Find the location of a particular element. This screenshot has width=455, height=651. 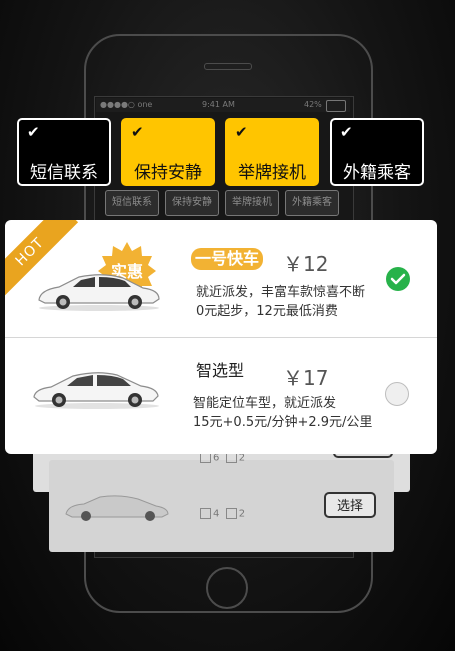

car-description: 就近派发，丰富车款惊喜不断 0元起步，12元最低消费 is located at coordinates (280, 302).